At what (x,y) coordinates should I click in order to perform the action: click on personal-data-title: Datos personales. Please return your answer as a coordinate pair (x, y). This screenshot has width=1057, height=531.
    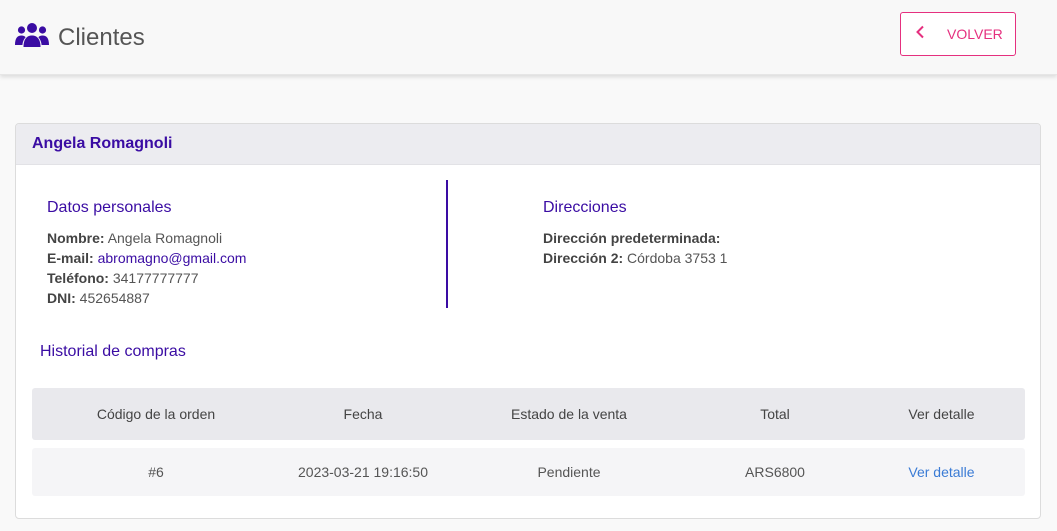
    Looking at the image, I should click on (109, 207).